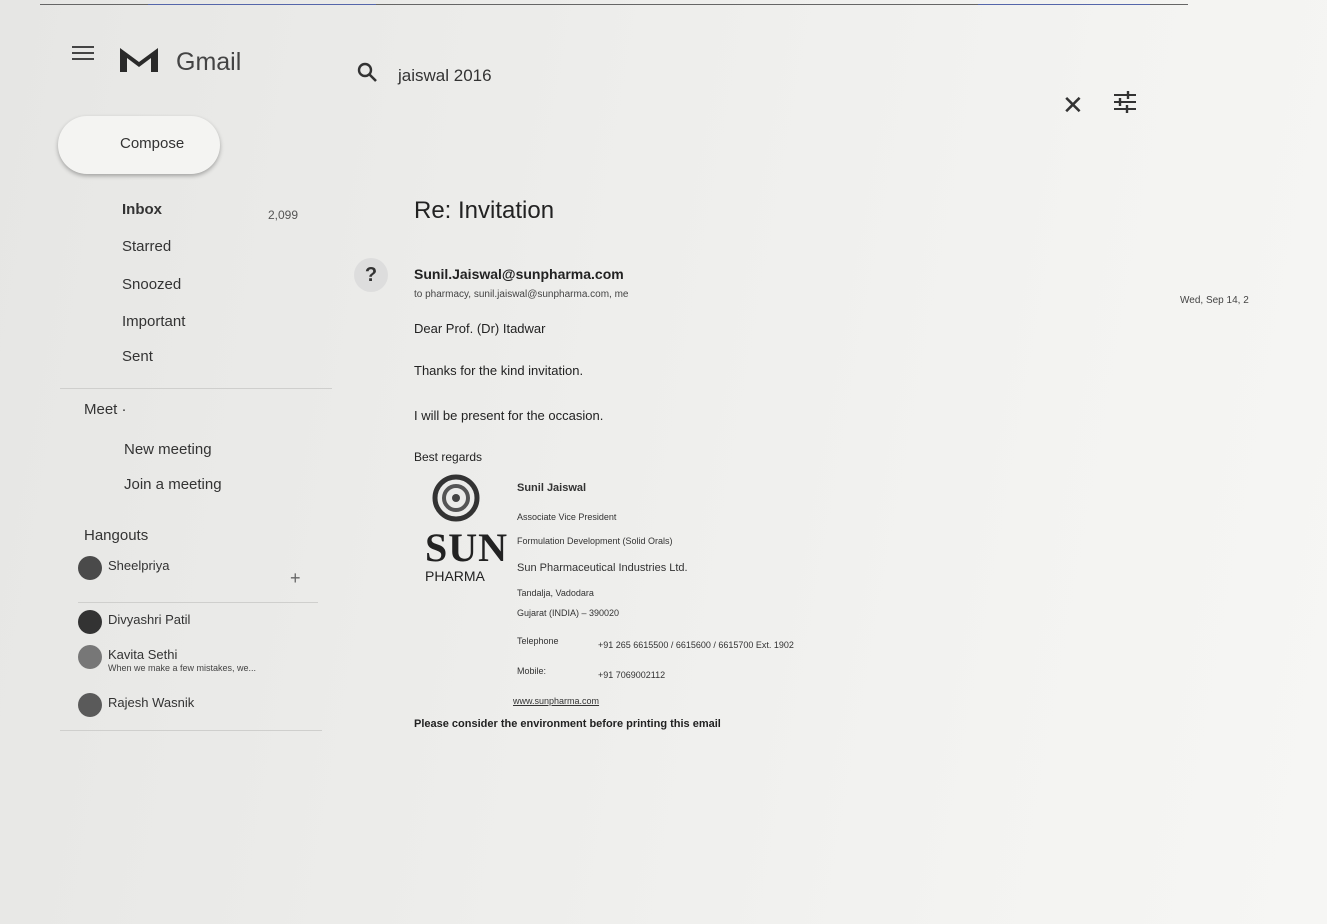 This screenshot has width=1327, height=924. Describe the element at coordinates (519, 274) in the screenshot. I see `sender-email: Sunil.Jaiswal@sunpharma.com` at that location.